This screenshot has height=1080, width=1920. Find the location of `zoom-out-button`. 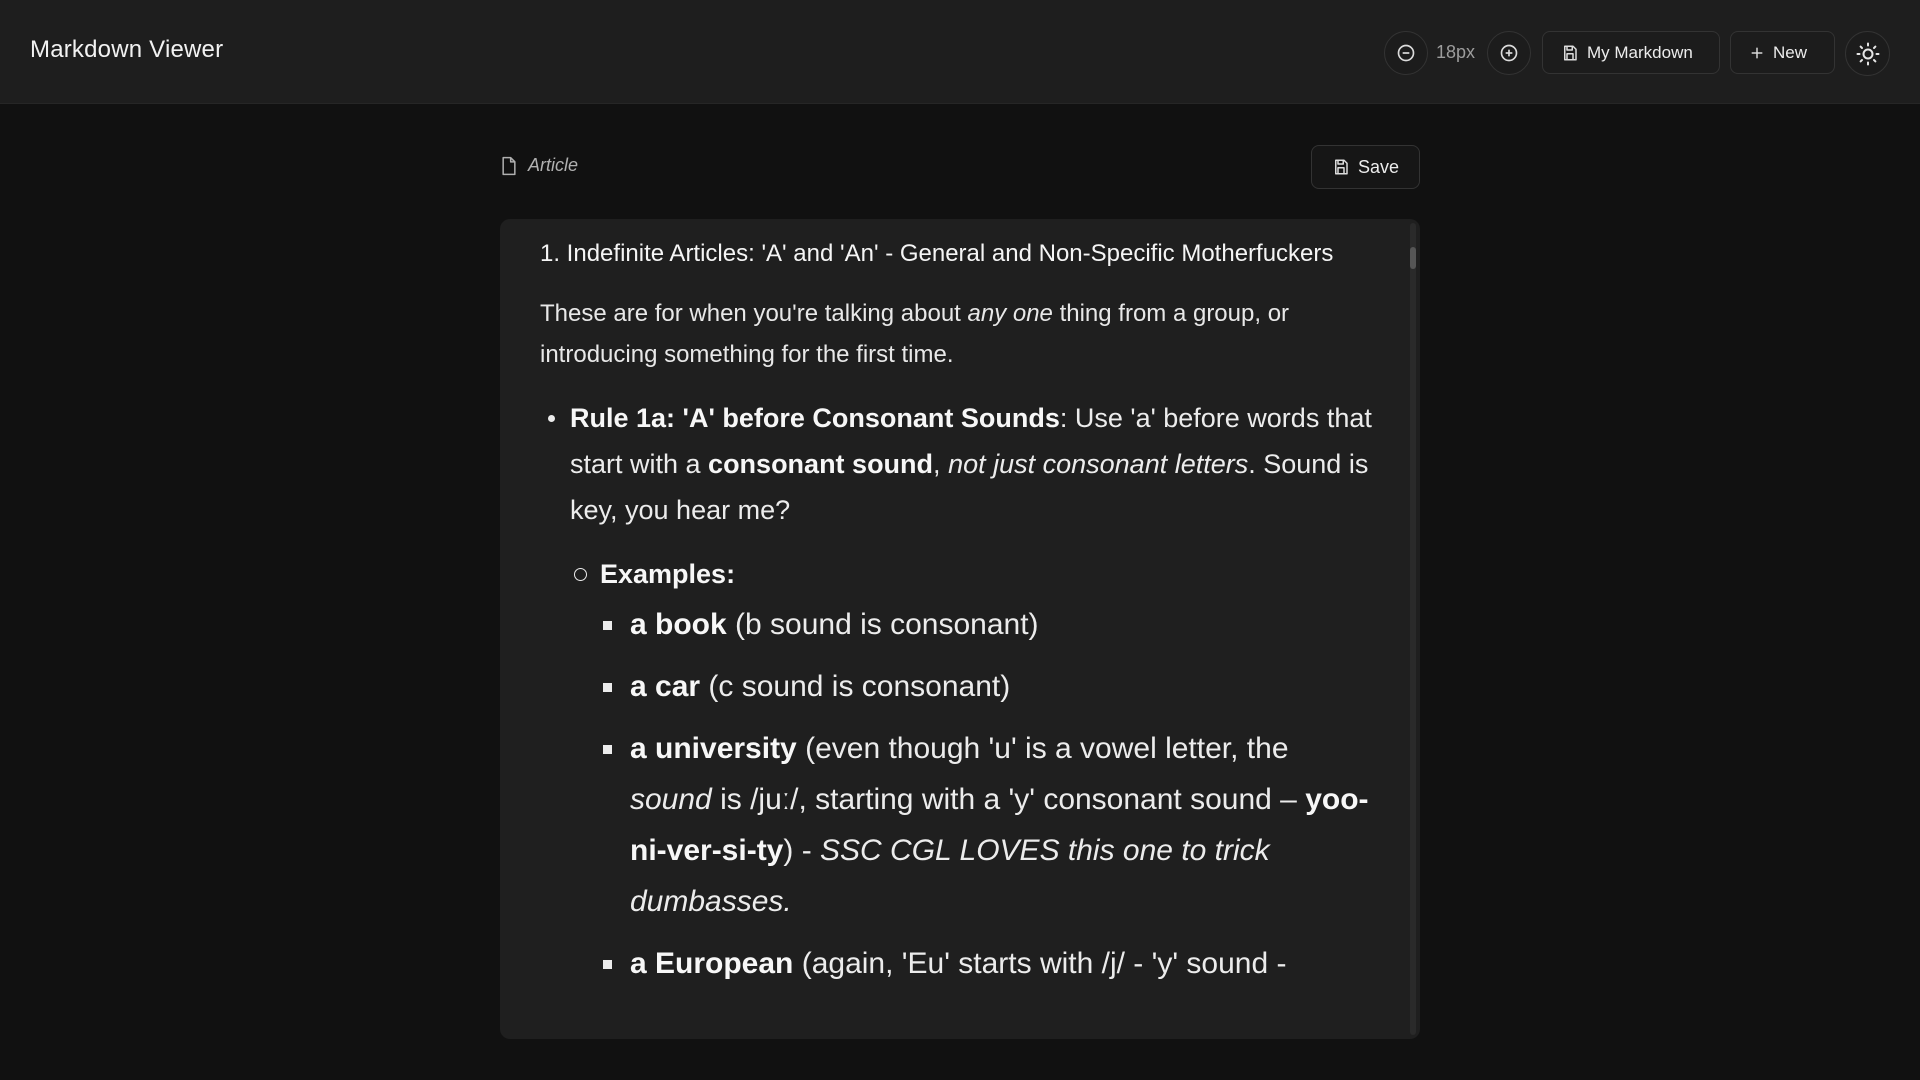

zoom-out-button is located at coordinates (1406, 53).